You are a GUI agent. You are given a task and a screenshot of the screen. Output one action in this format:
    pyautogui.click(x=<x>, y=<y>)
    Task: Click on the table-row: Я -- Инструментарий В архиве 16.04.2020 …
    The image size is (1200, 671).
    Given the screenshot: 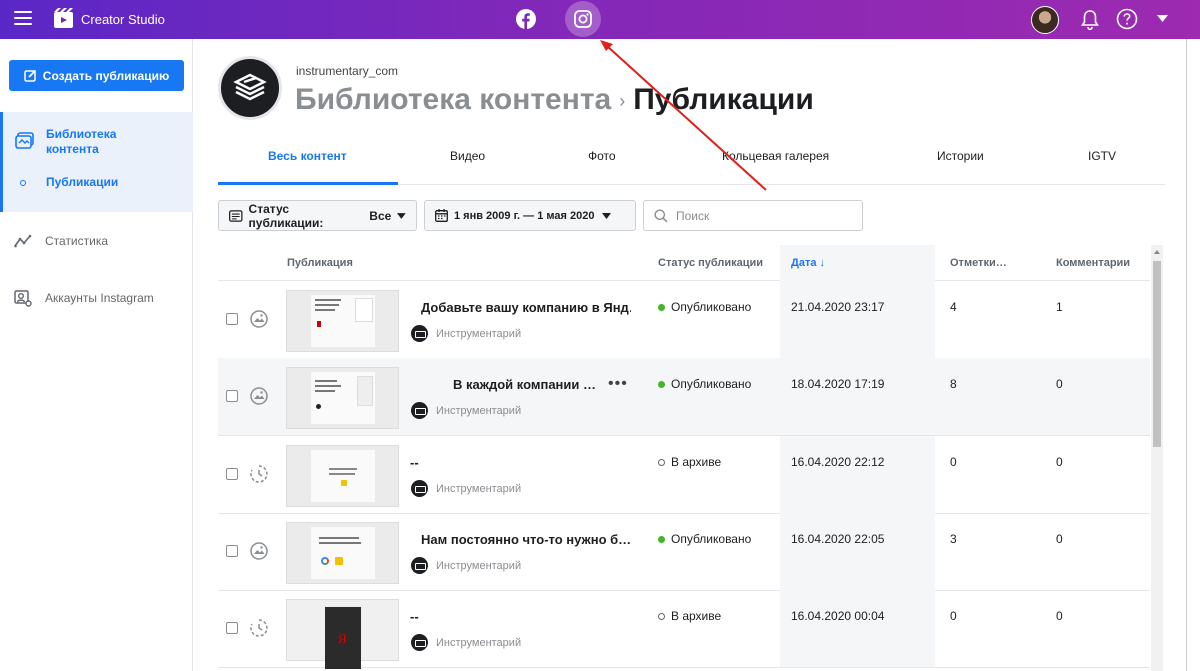 What is the action you would take?
    pyautogui.click(x=684, y=629)
    